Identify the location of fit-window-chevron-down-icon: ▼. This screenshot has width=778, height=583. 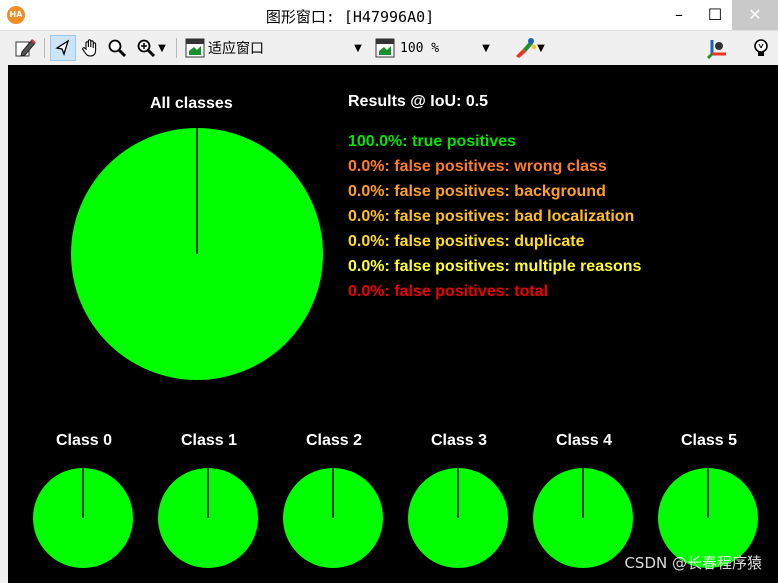
(358, 48).